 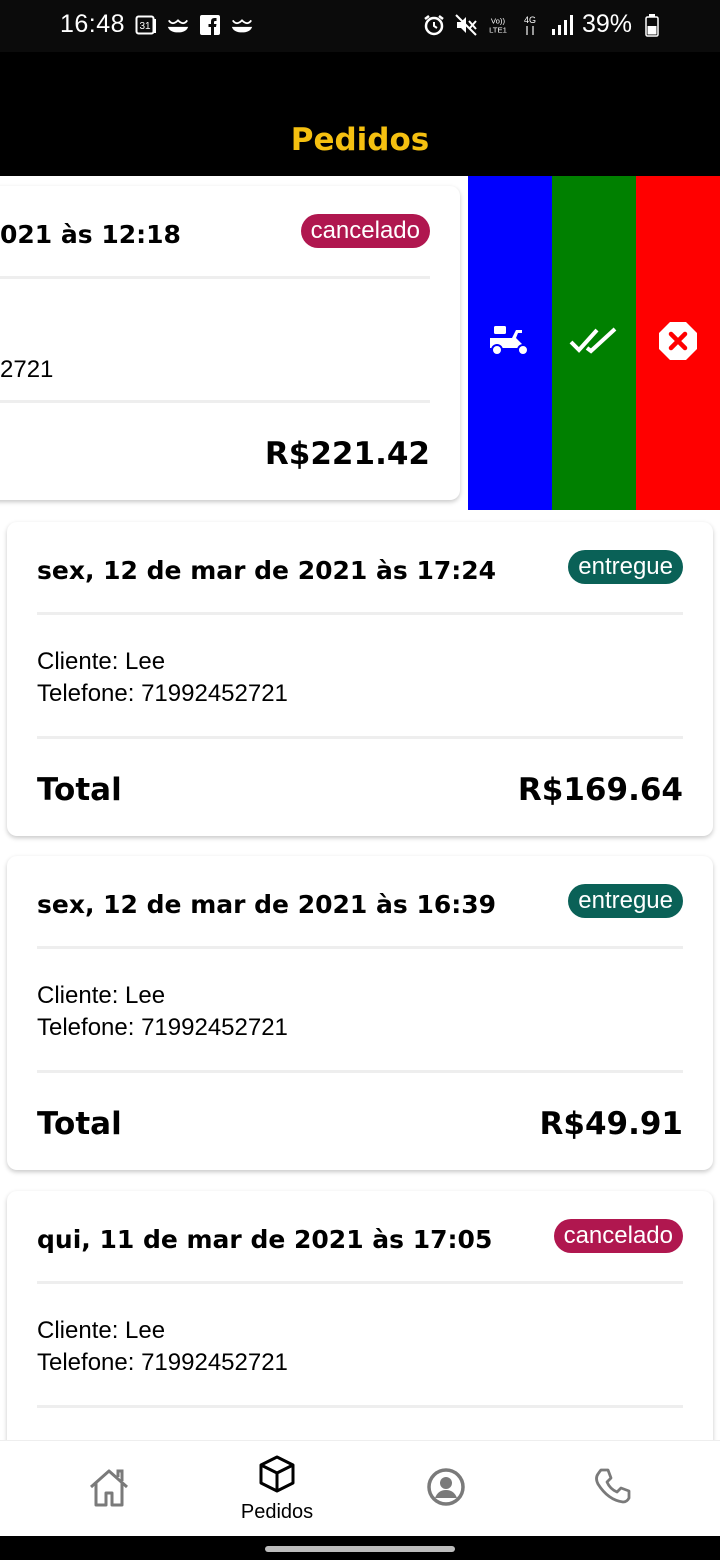 I want to click on nav-phone, so click(x=613, y=1489).